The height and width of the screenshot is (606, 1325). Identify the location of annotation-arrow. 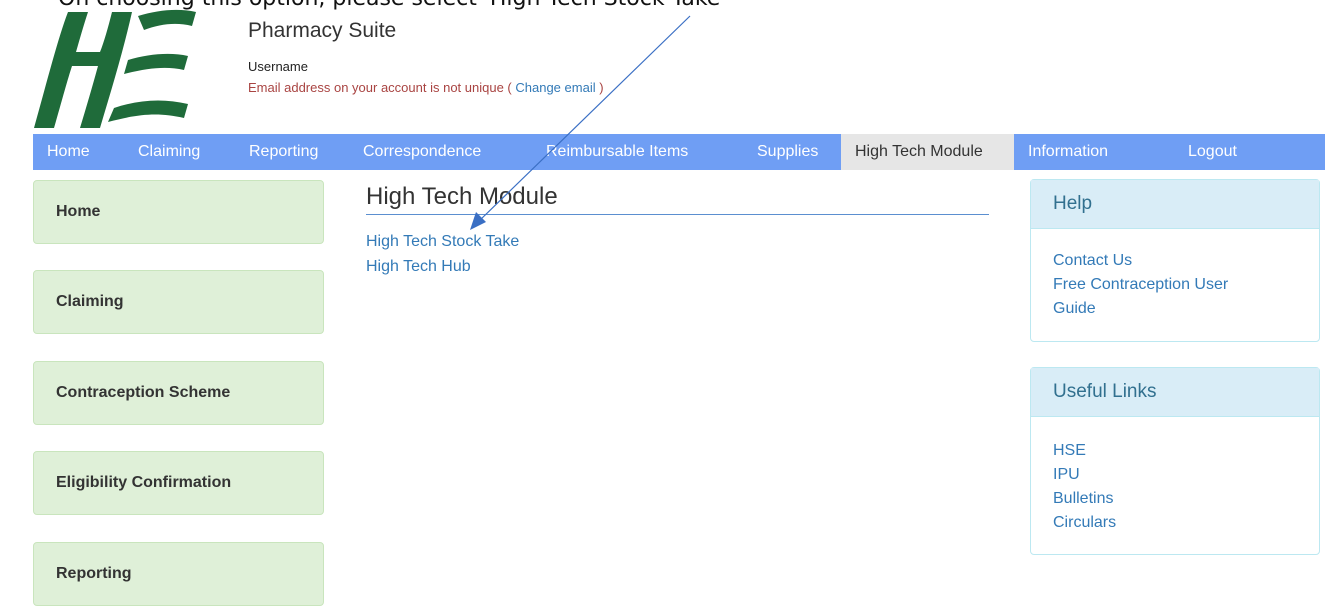
(580, 122).